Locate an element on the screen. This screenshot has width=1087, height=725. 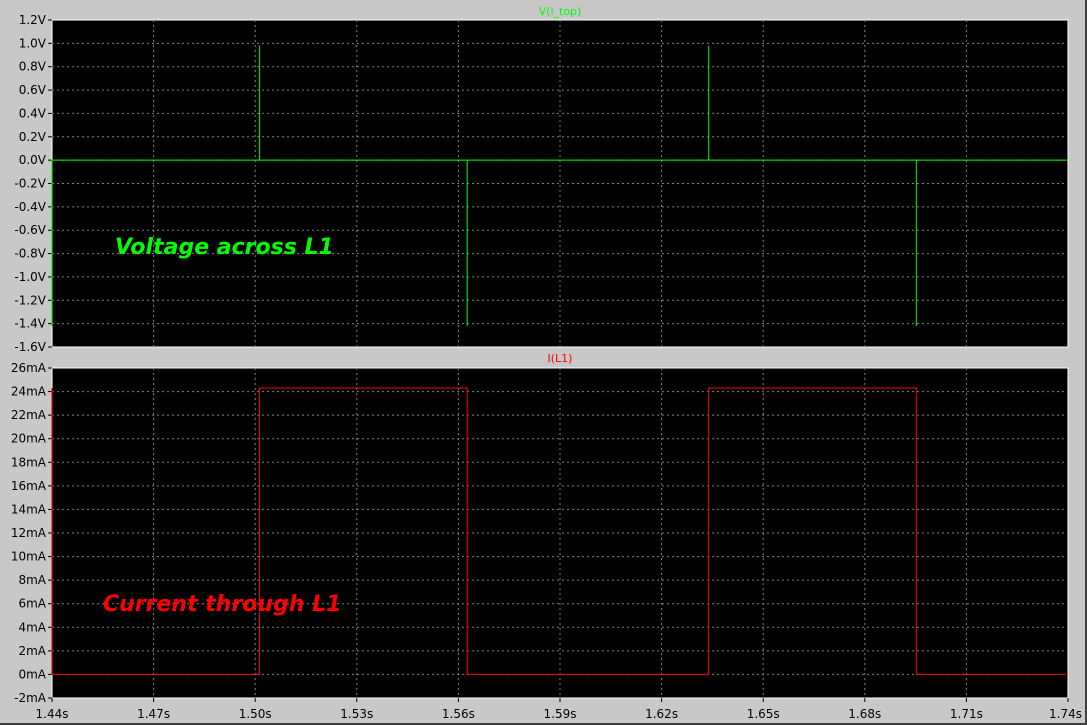
y-tick-label: -1.0V is located at coordinates (30, 277).